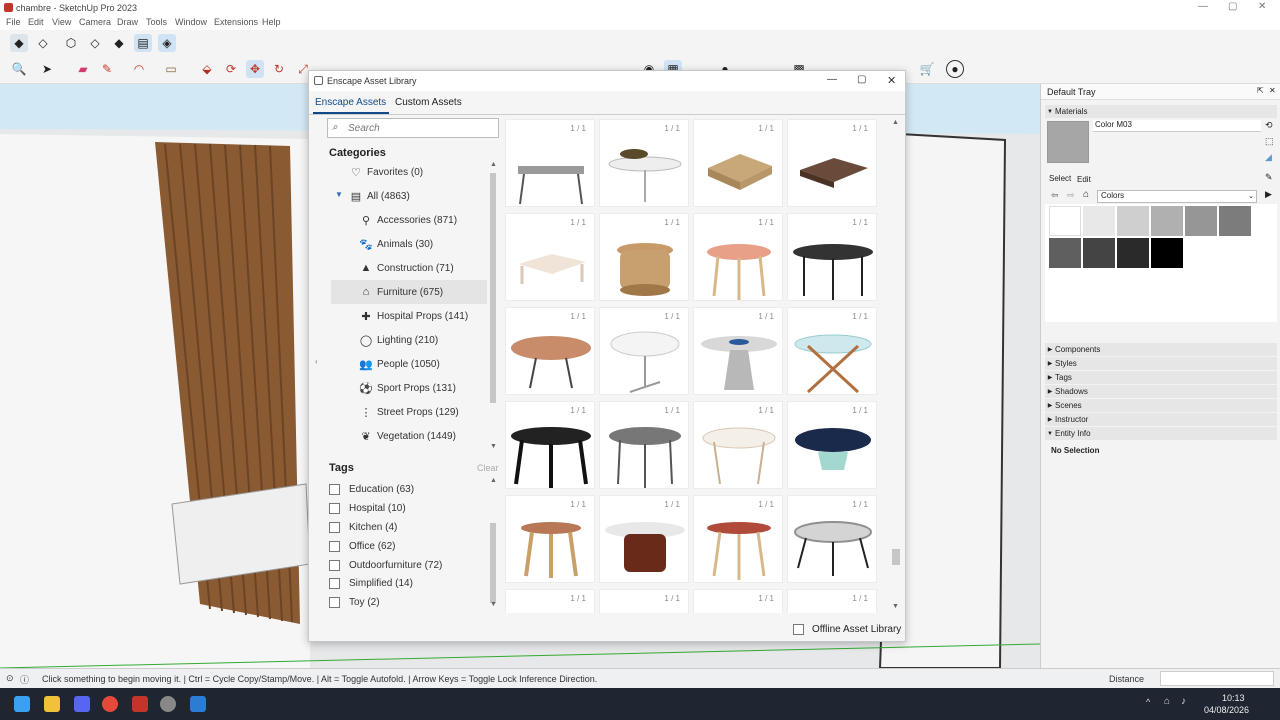 The width and height of the screenshot is (1280, 720). What do you see at coordinates (1161, 349) in the screenshot?
I see `components-panel-header: ▶ Components` at bounding box center [1161, 349].